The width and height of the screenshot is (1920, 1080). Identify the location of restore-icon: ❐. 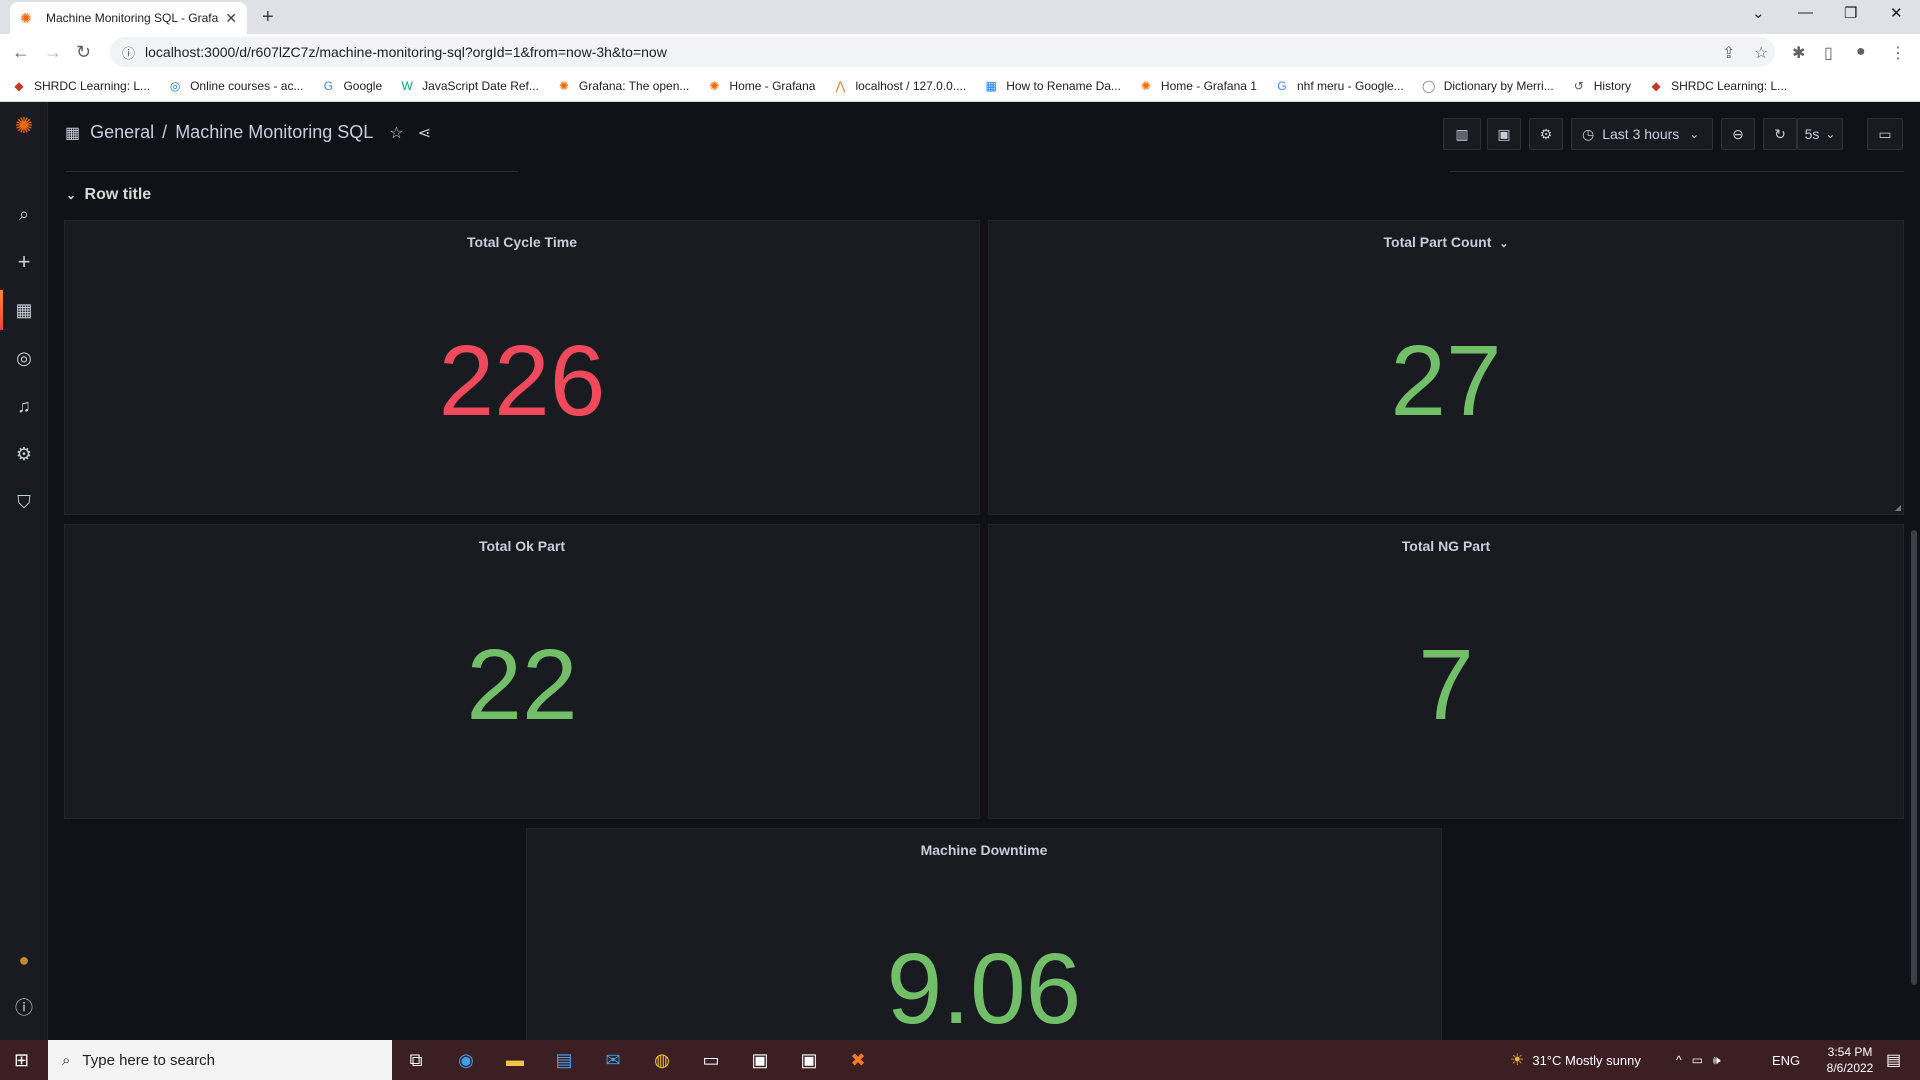
(1850, 13).